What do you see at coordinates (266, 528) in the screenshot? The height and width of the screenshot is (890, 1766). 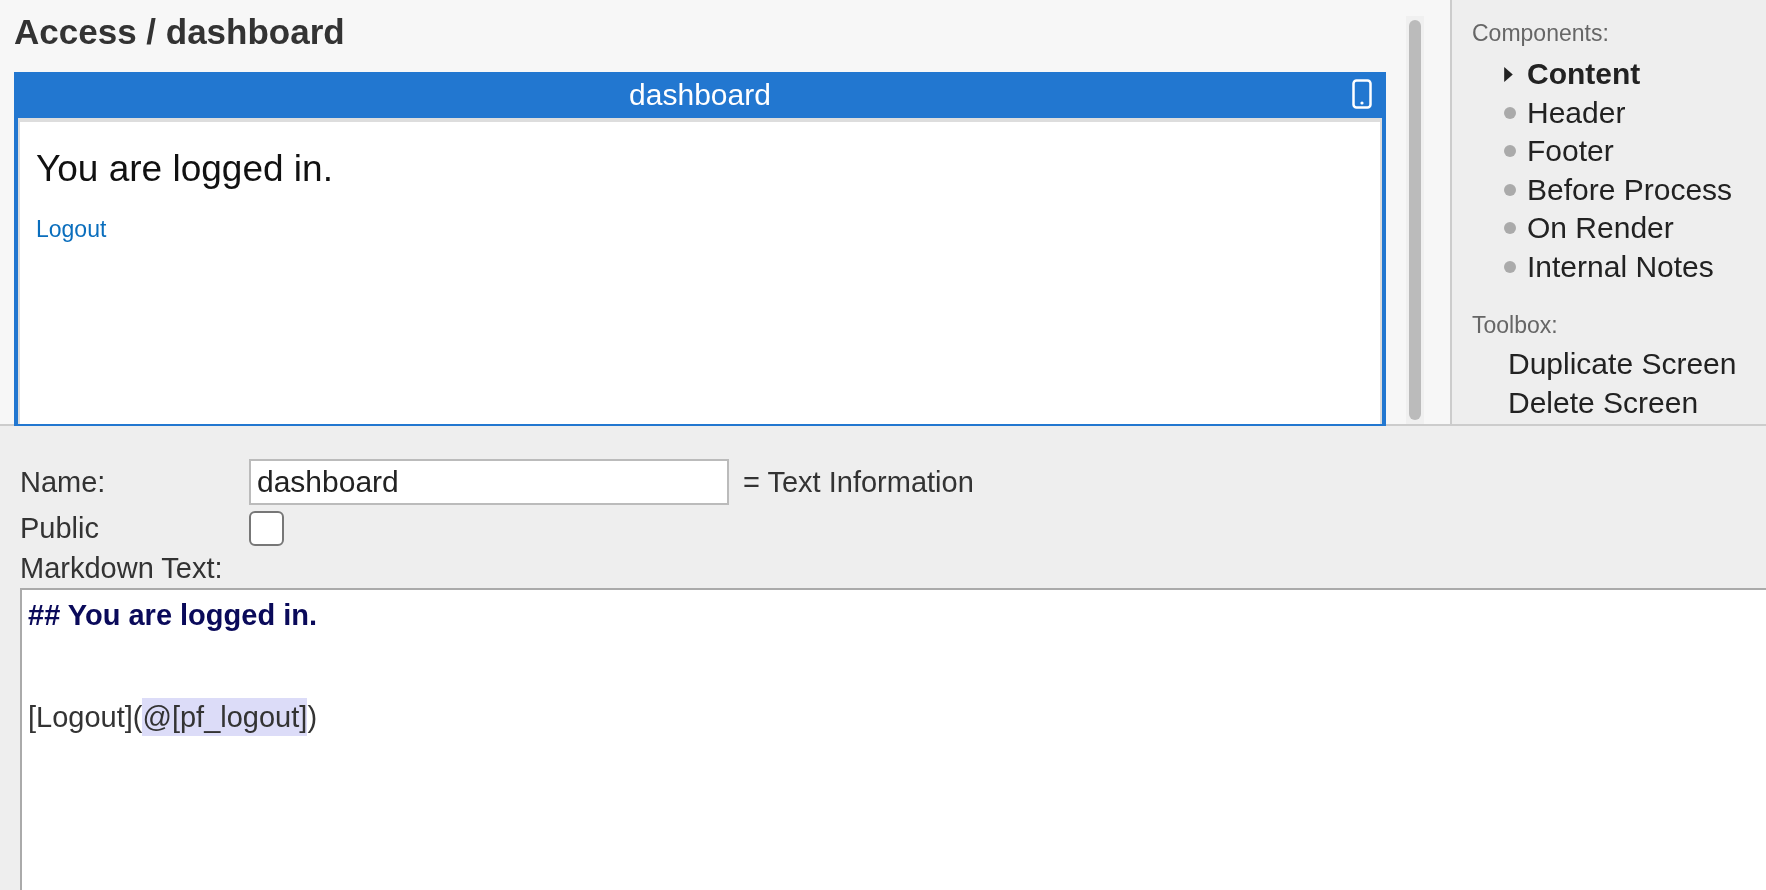 I see `public-checkbox` at bounding box center [266, 528].